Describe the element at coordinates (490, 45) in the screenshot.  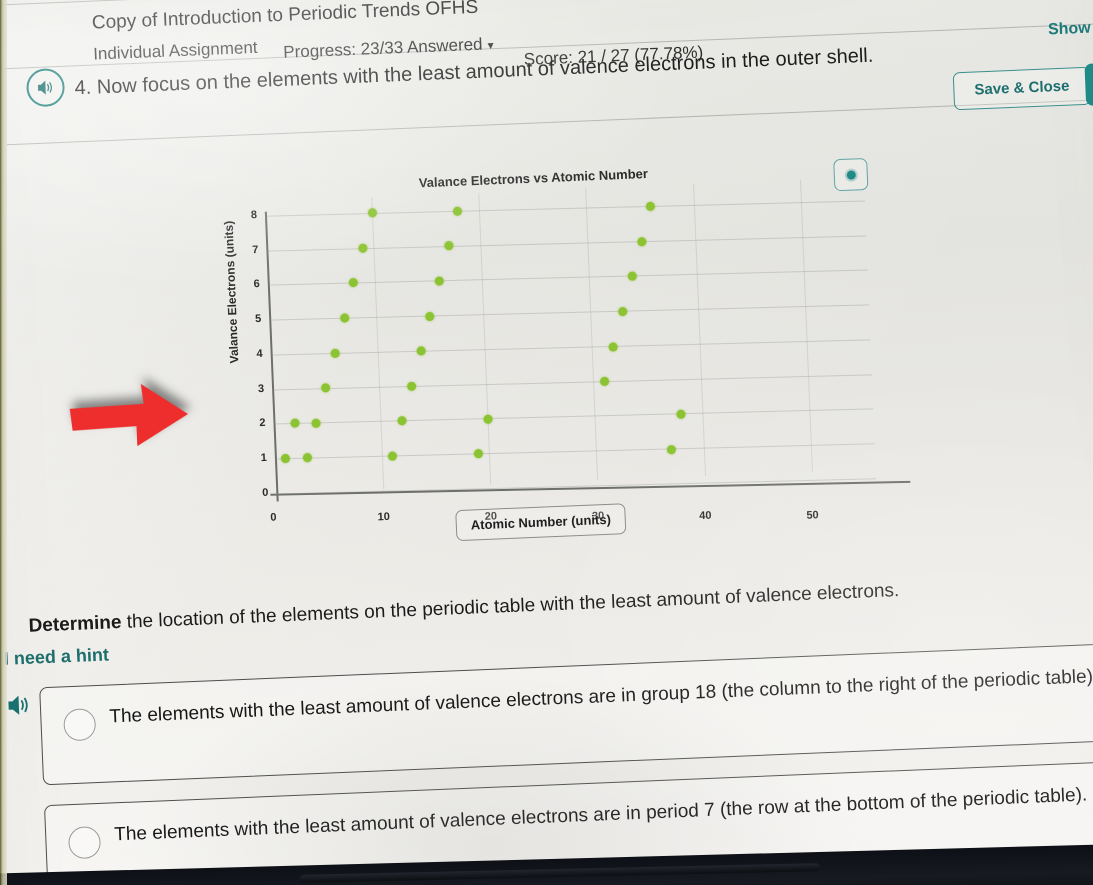
I see `chevron-down-icon: ▾` at that location.